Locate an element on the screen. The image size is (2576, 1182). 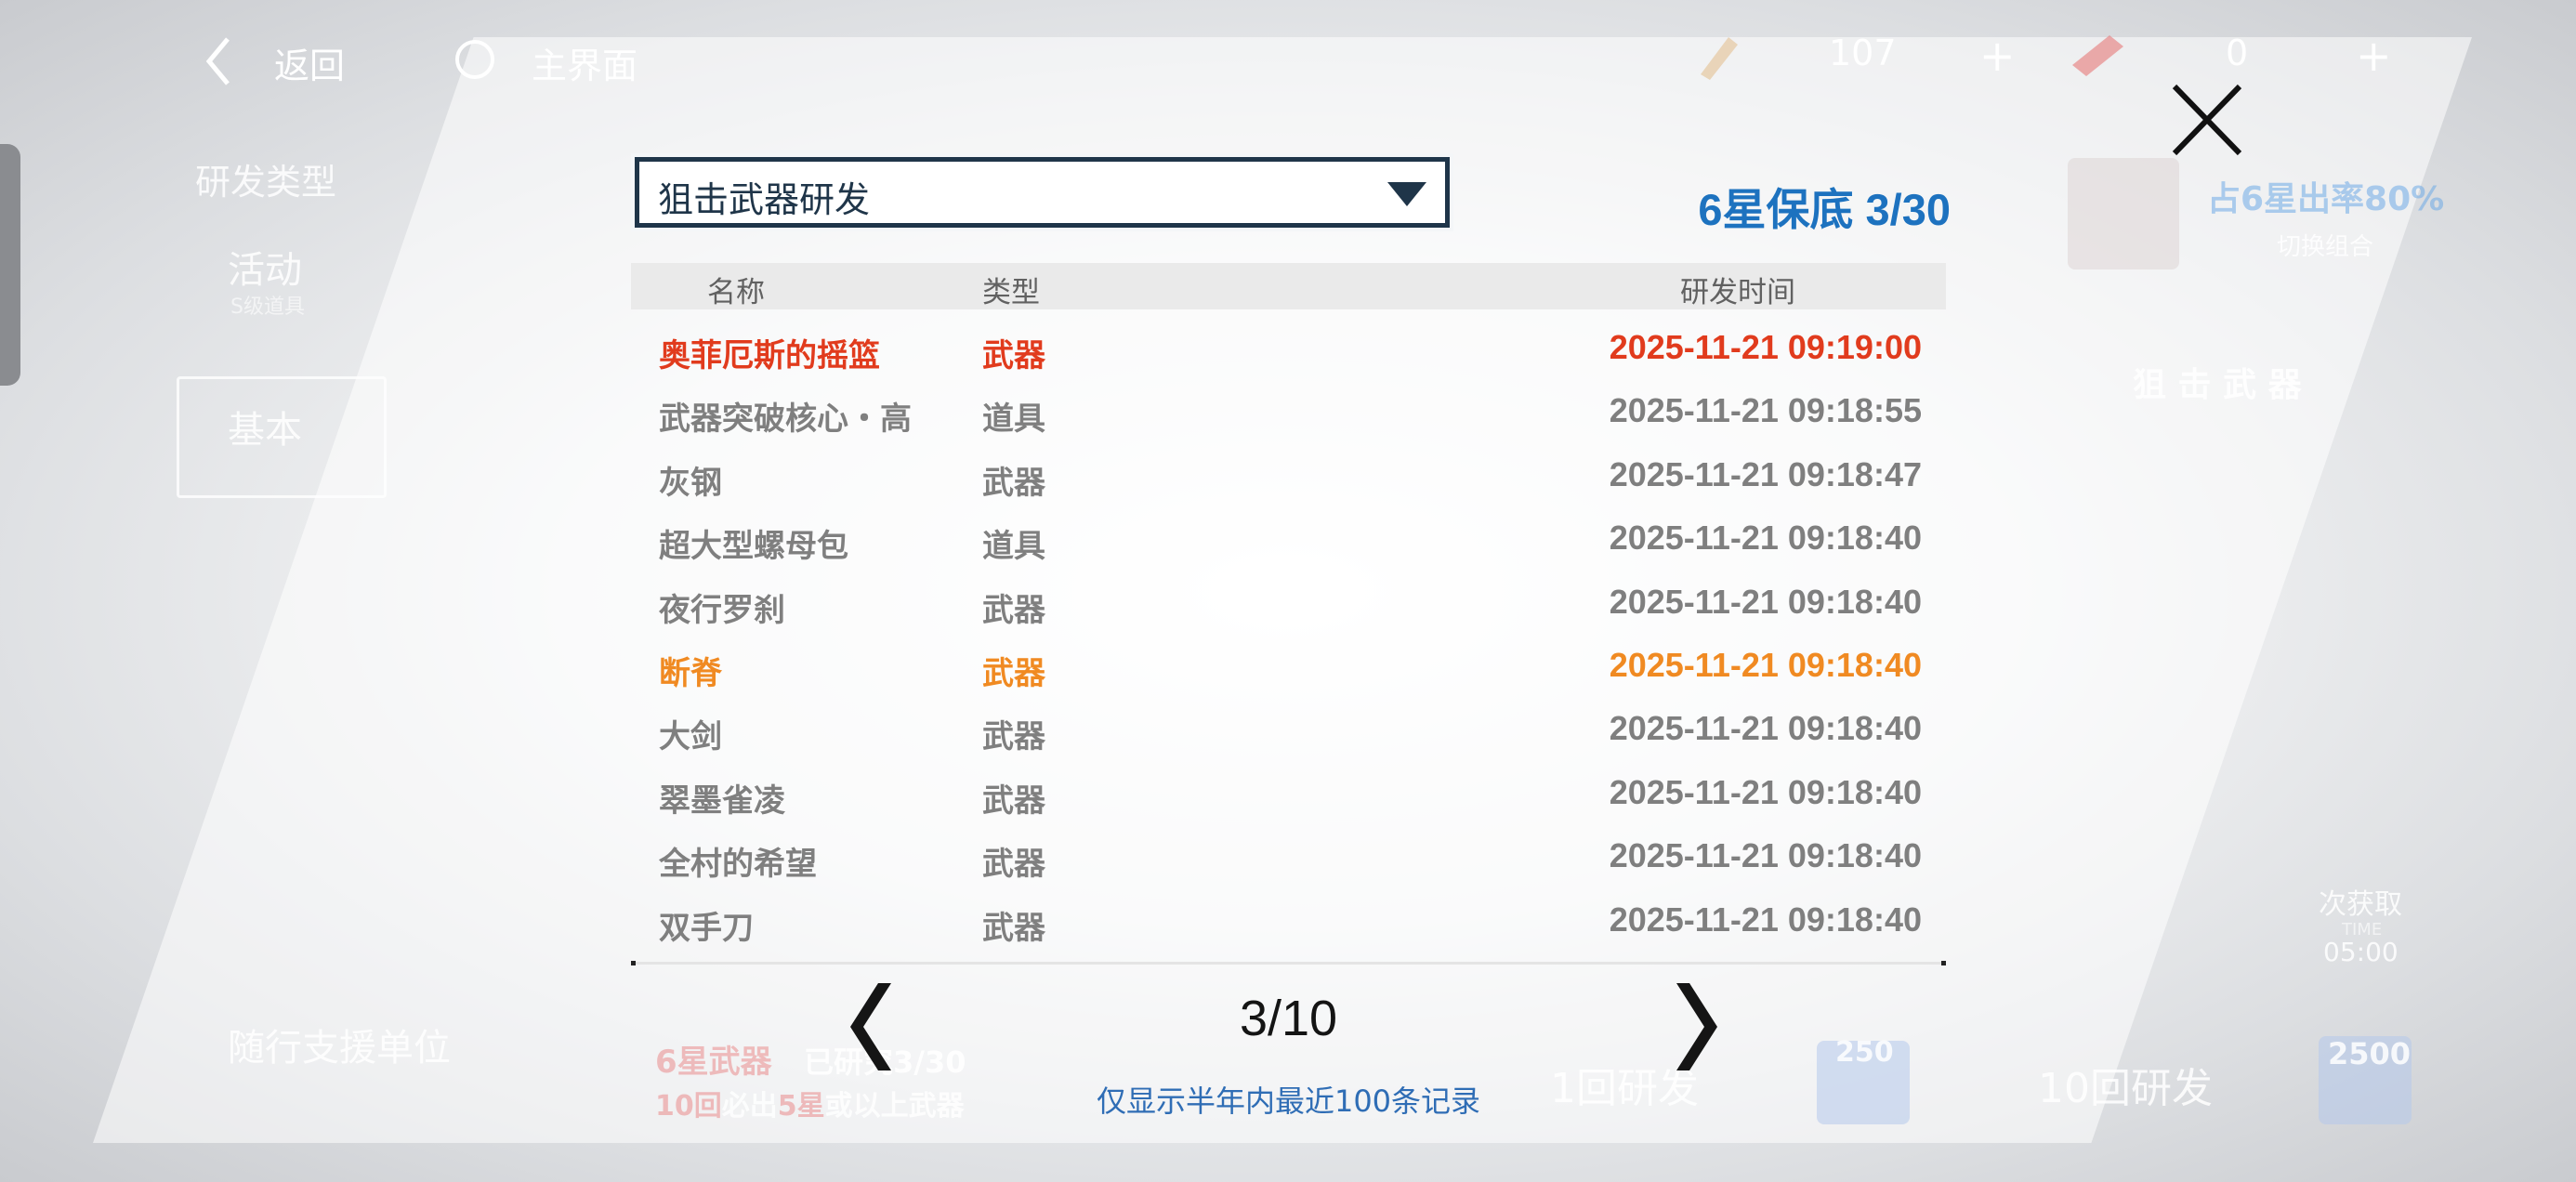
row-time: 2025-11-21 09:19:00 is located at coordinates (1765, 347).